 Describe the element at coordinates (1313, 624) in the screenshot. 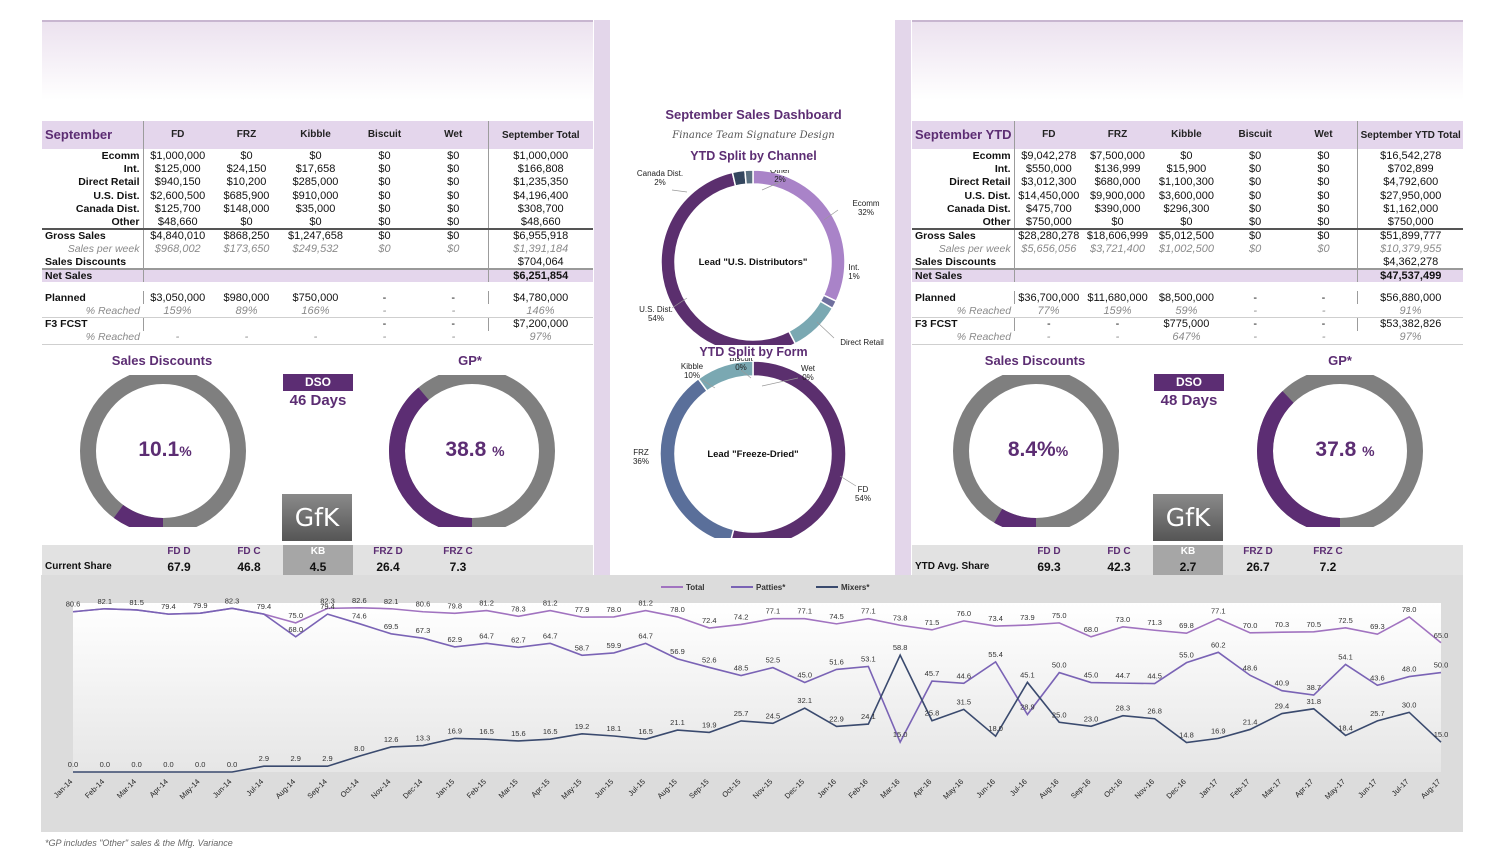

I see `data-label: 70.5` at that location.